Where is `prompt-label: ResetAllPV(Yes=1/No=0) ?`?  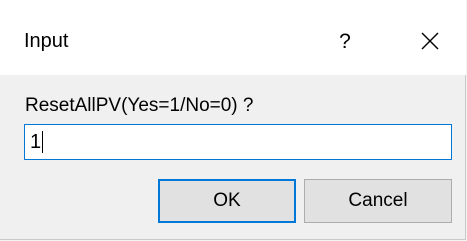 prompt-label: ResetAllPV(Yes=1/No=0) ? is located at coordinates (139, 105).